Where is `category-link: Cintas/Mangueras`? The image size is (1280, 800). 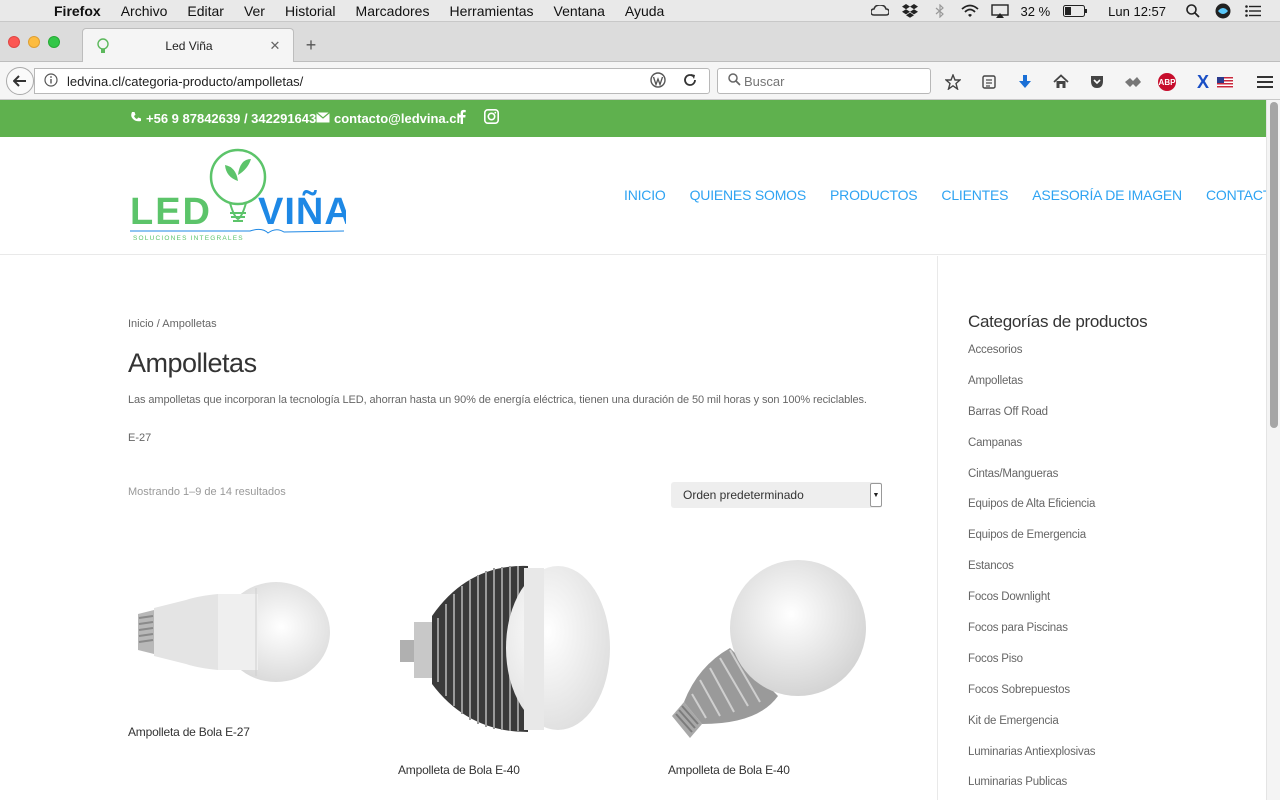 category-link: Cintas/Mangueras is located at coordinates (1031, 483).